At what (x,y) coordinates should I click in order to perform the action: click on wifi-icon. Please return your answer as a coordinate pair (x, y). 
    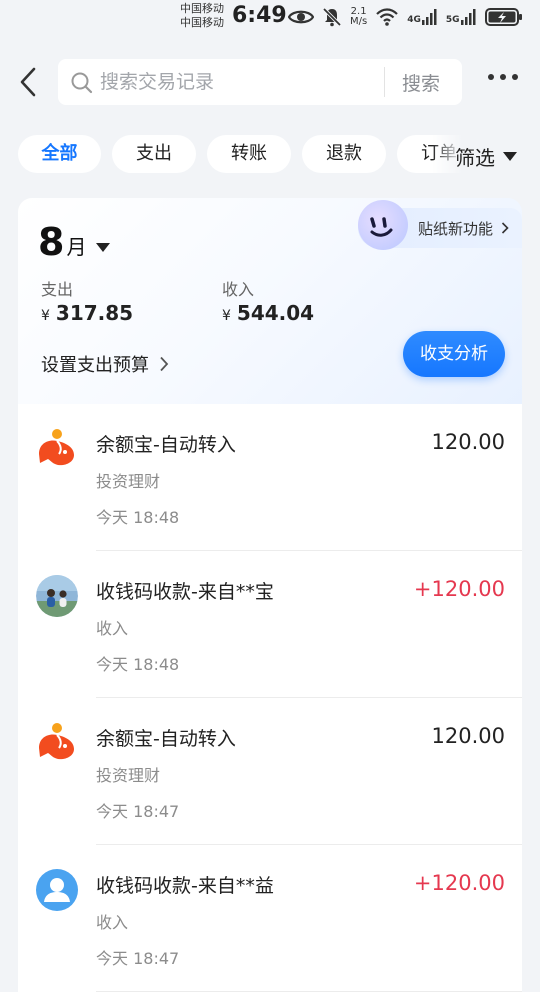
    Looking at the image, I should click on (387, 17).